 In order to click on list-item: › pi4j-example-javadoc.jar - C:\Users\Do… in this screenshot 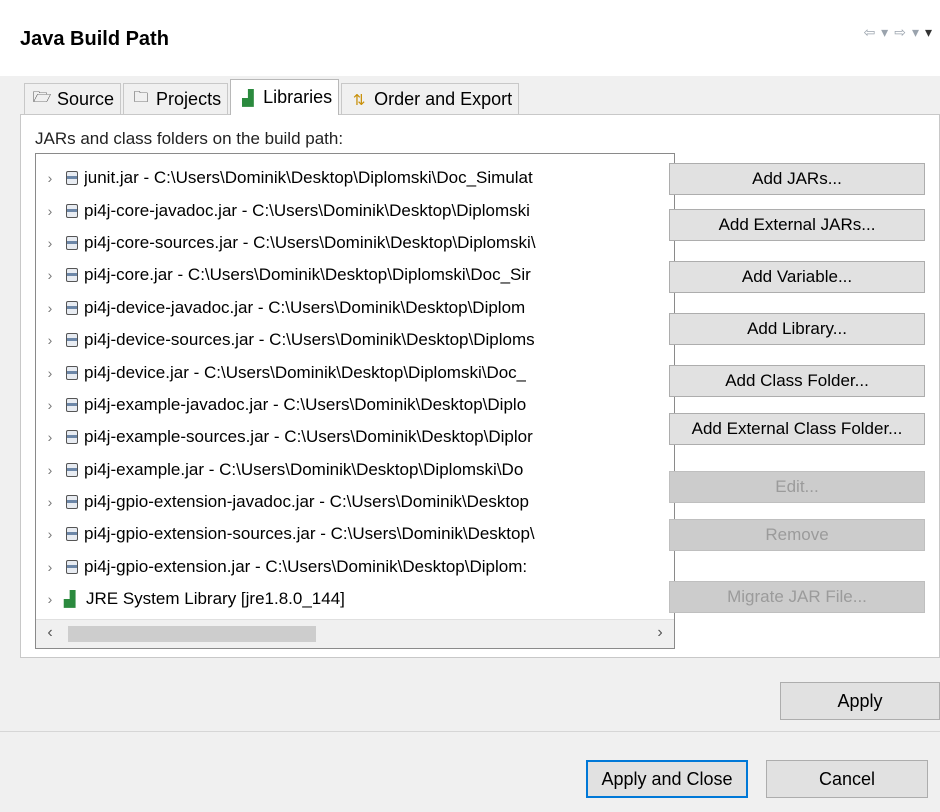, I will do `click(355, 405)`.